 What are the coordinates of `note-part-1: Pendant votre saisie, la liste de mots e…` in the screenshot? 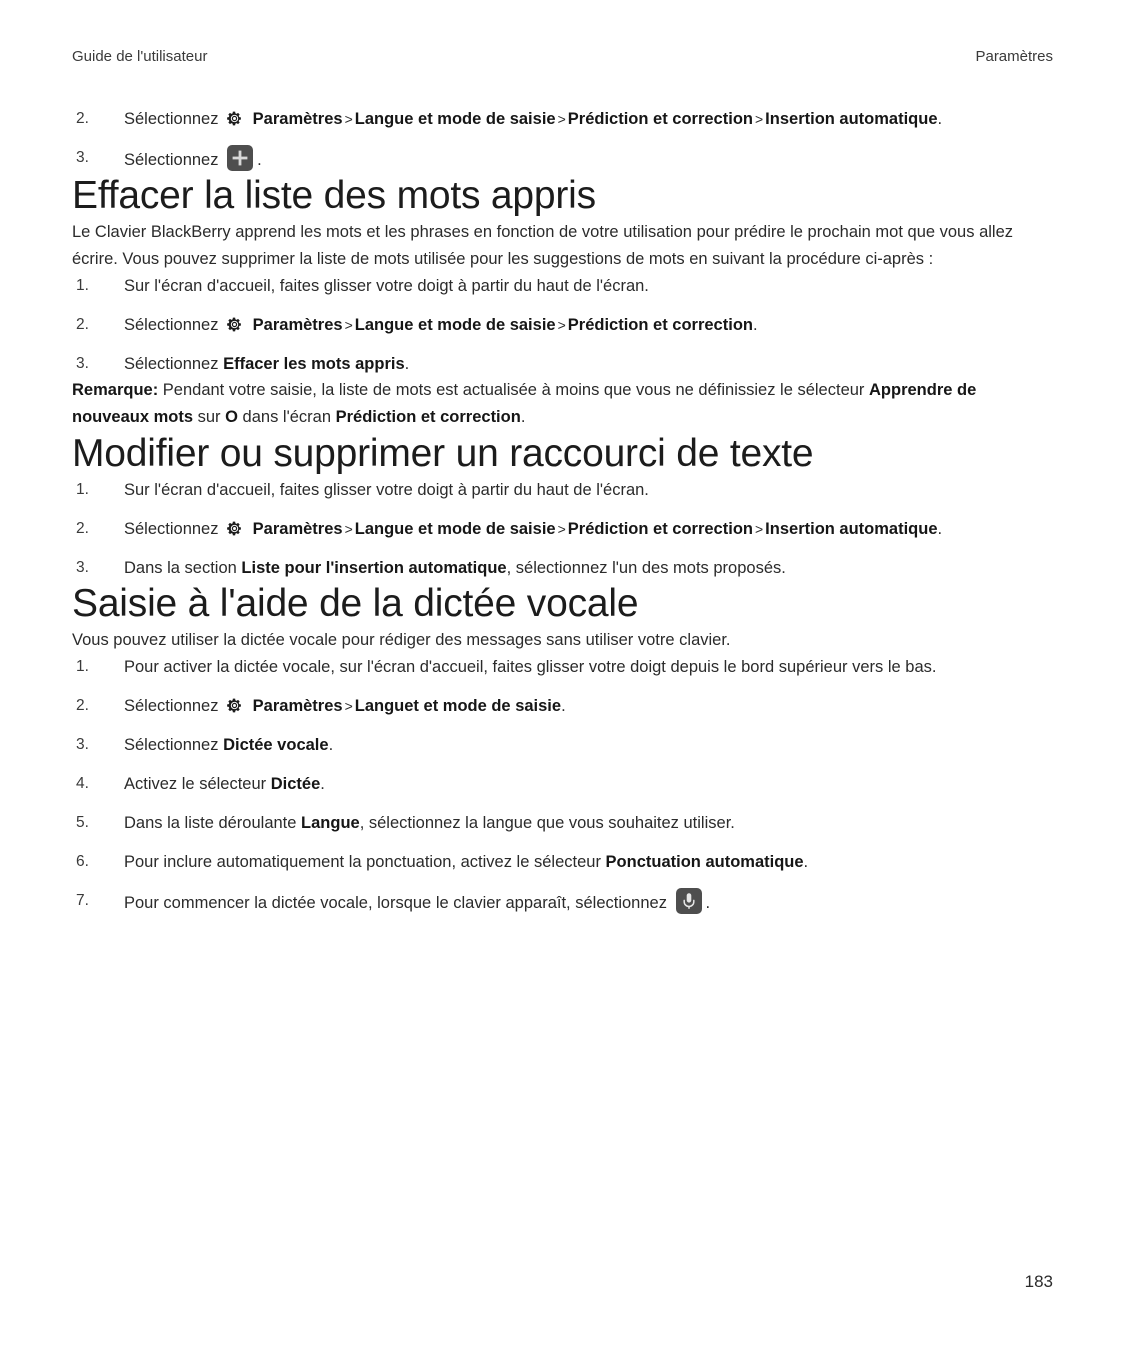 It's located at (514, 390).